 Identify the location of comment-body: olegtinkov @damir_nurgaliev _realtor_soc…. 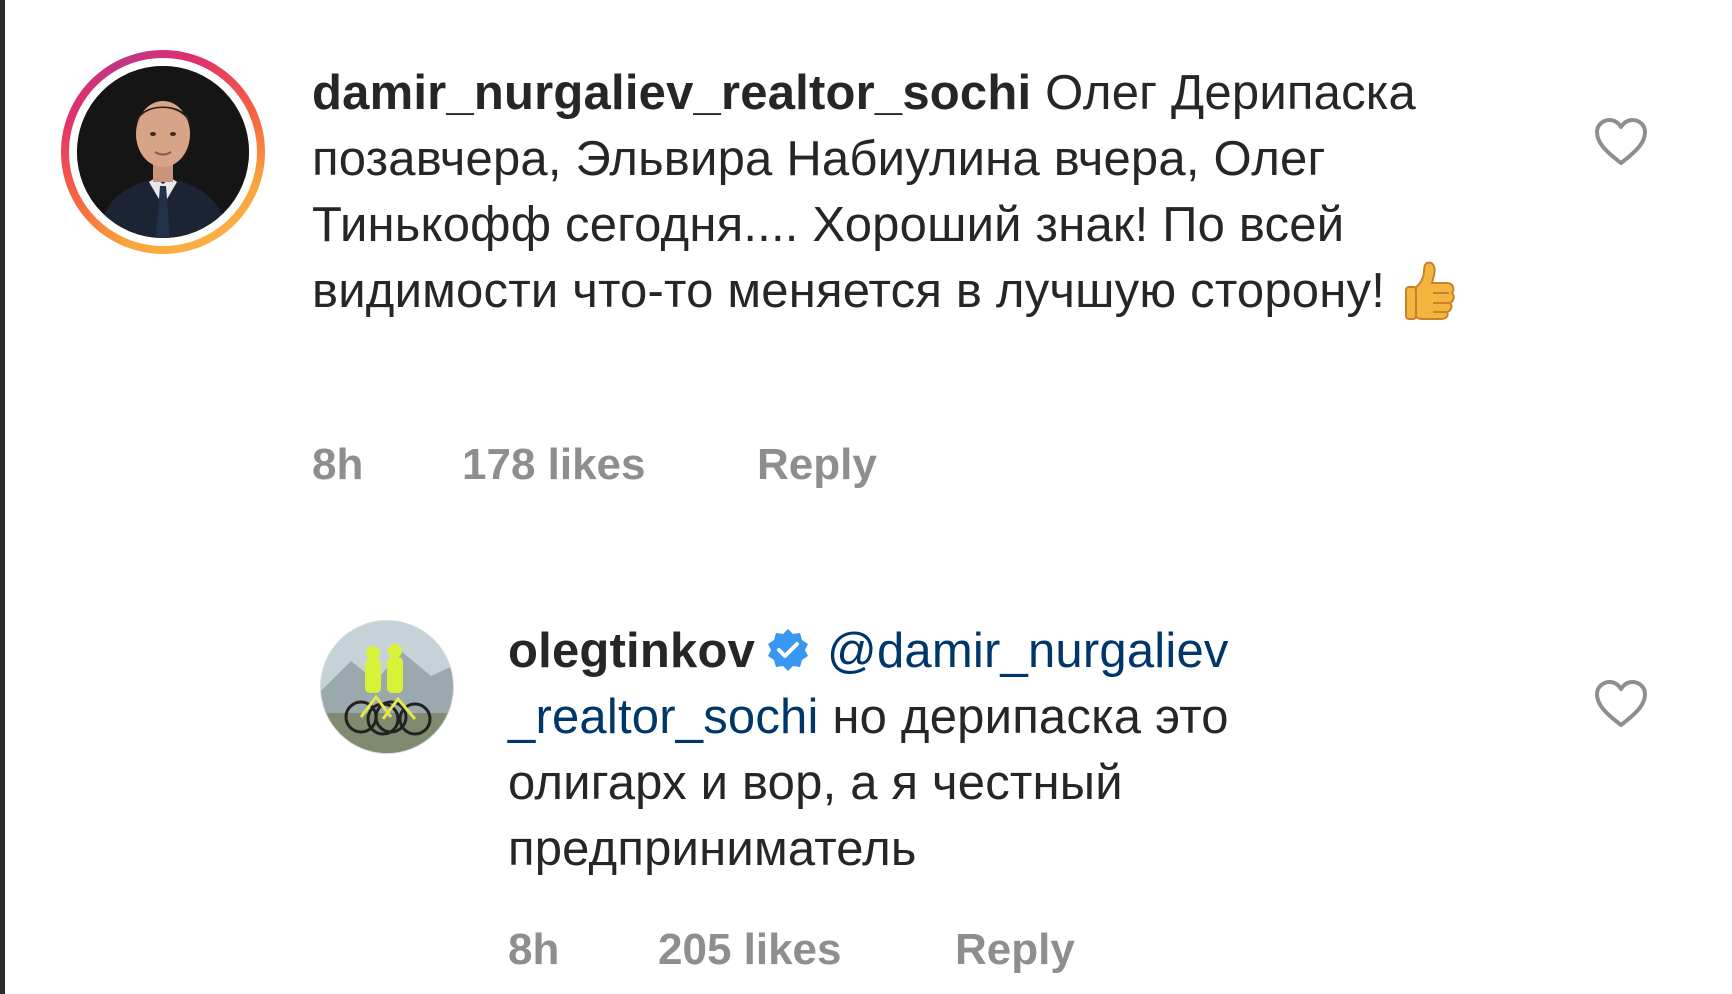
(958, 750).